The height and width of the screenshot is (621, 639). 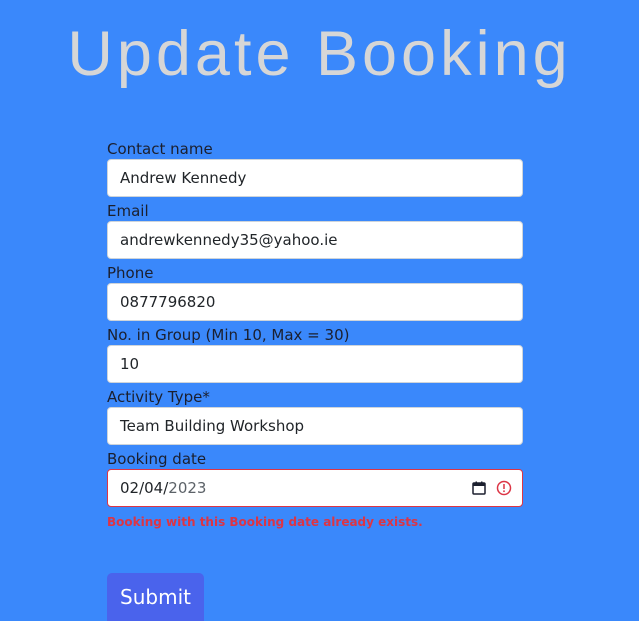 What do you see at coordinates (319, 54) in the screenshot?
I see `page-title: Update Booking` at bounding box center [319, 54].